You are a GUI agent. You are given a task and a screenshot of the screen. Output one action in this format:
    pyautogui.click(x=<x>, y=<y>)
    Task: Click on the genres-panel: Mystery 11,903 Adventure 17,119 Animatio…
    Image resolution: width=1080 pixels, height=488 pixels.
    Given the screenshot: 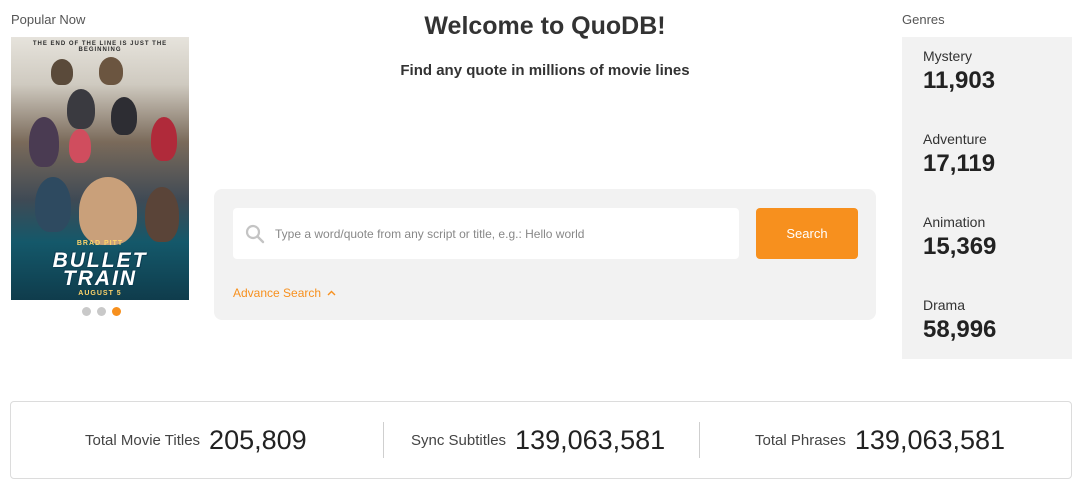 What is the action you would take?
    pyautogui.click(x=987, y=198)
    